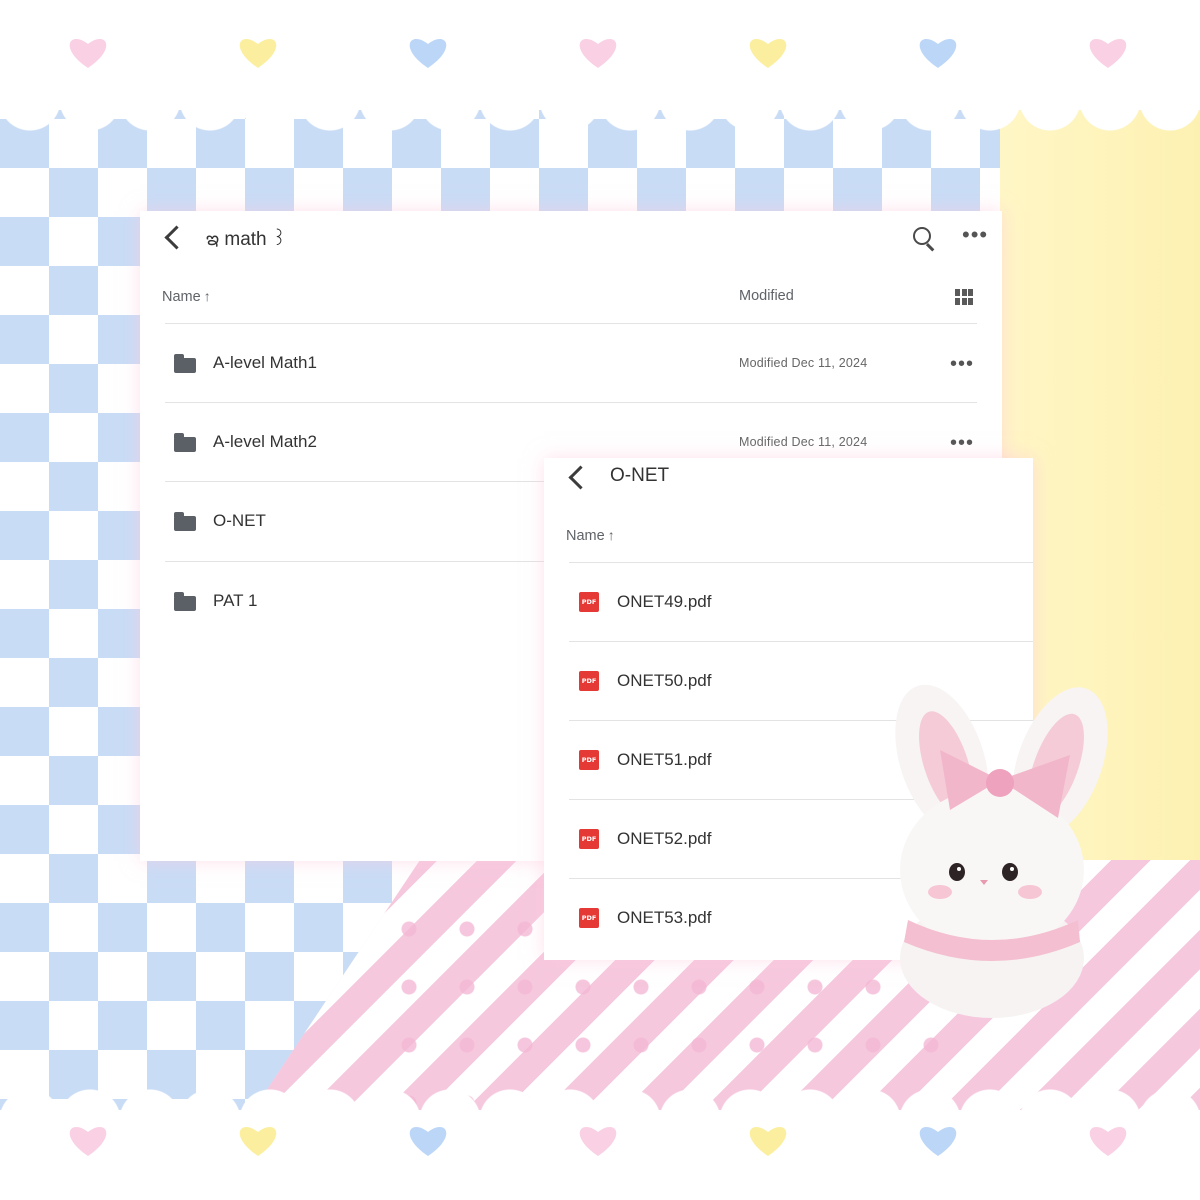  Describe the element at coordinates (640, 475) in the screenshot. I see `folder-title: O-NET` at that location.